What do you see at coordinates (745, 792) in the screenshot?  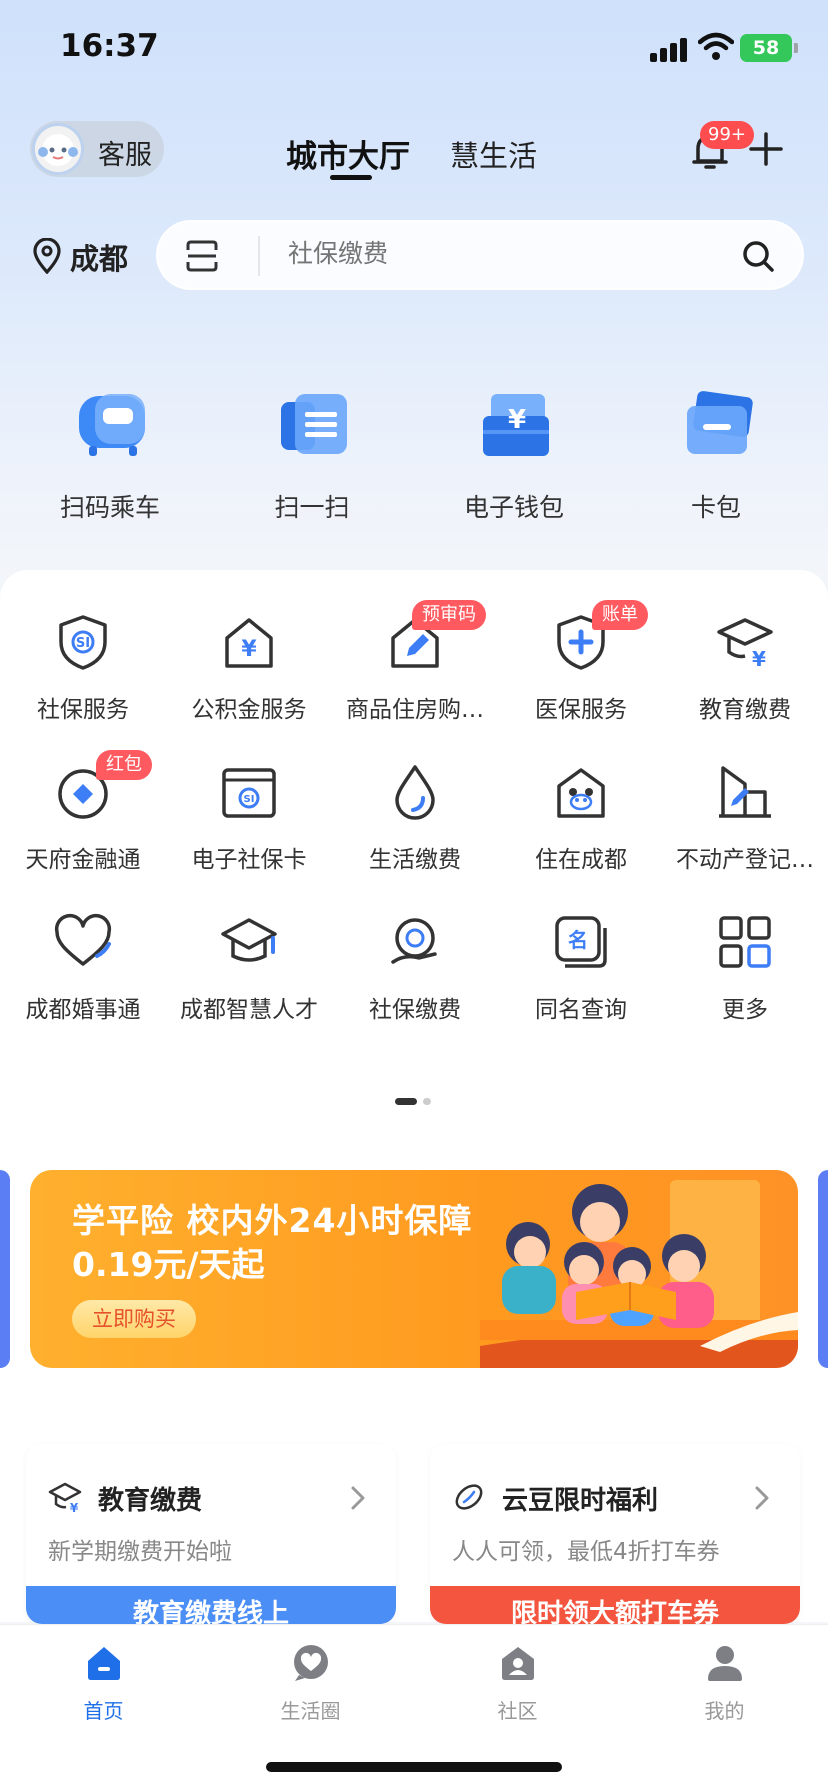 I see `building-edit-icon` at bounding box center [745, 792].